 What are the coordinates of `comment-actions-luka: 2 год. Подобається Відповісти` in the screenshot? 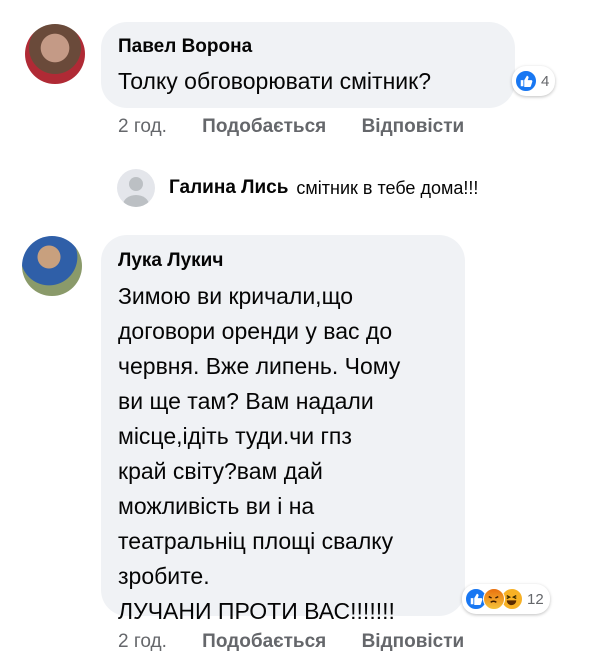 It's located at (306, 642).